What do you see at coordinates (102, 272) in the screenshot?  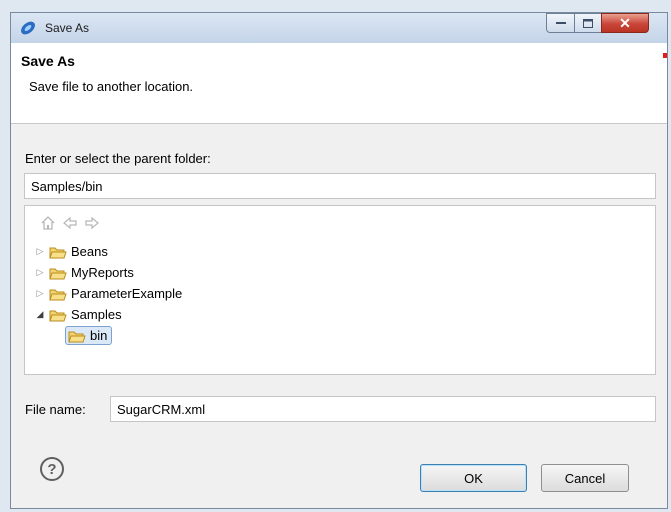 I see `tree-item-label: MyReports` at bounding box center [102, 272].